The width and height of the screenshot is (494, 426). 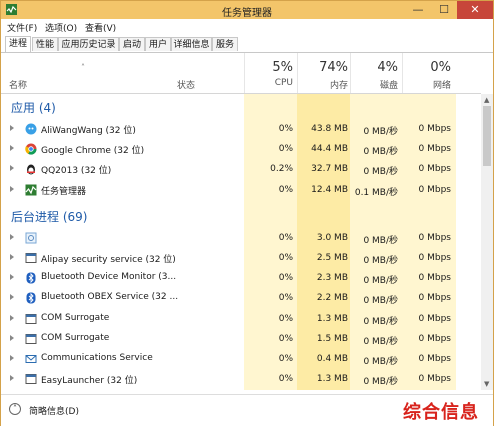 What do you see at coordinates (45, 44) in the screenshot?
I see `tab-performance: 性能` at bounding box center [45, 44].